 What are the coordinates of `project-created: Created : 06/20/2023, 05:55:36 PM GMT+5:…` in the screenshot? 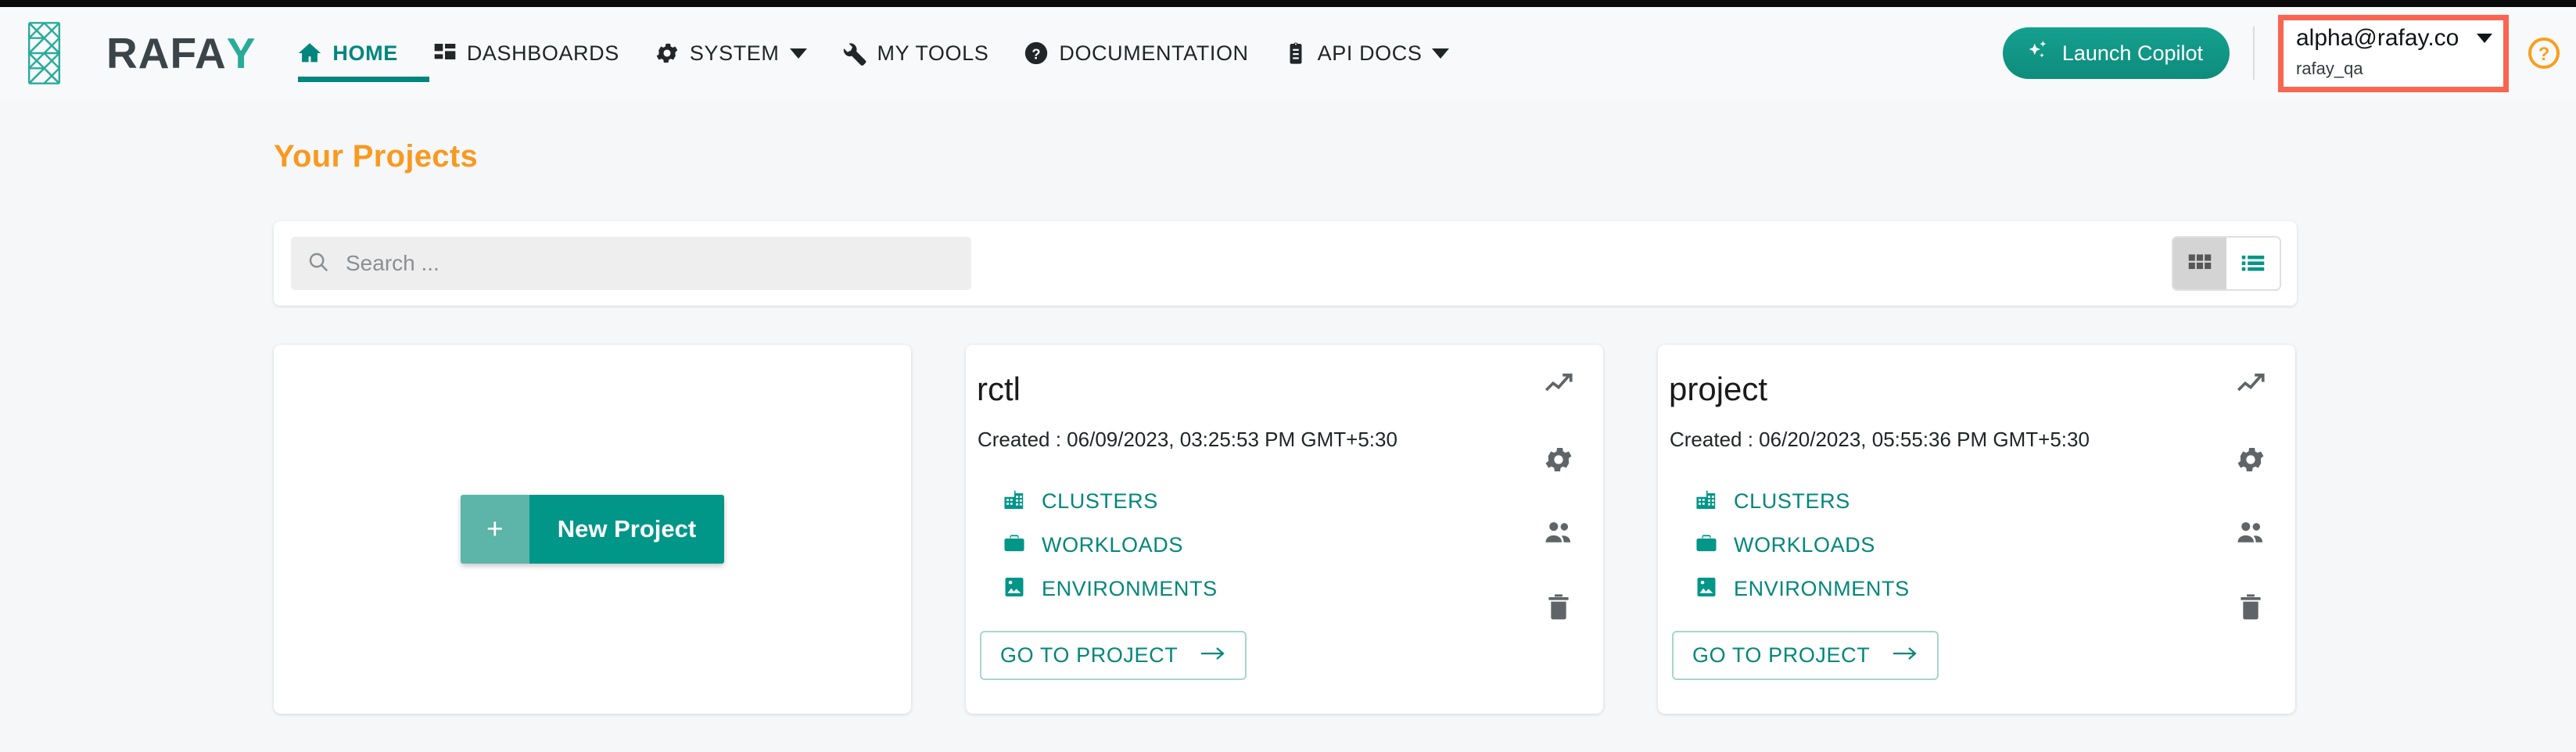 It's located at (1880, 439).